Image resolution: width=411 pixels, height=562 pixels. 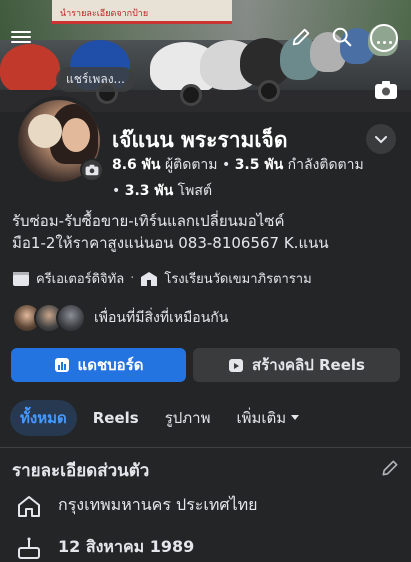 What do you see at coordinates (149, 278) in the screenshot?
I see `school-icon` at bounding box center [149, 278].